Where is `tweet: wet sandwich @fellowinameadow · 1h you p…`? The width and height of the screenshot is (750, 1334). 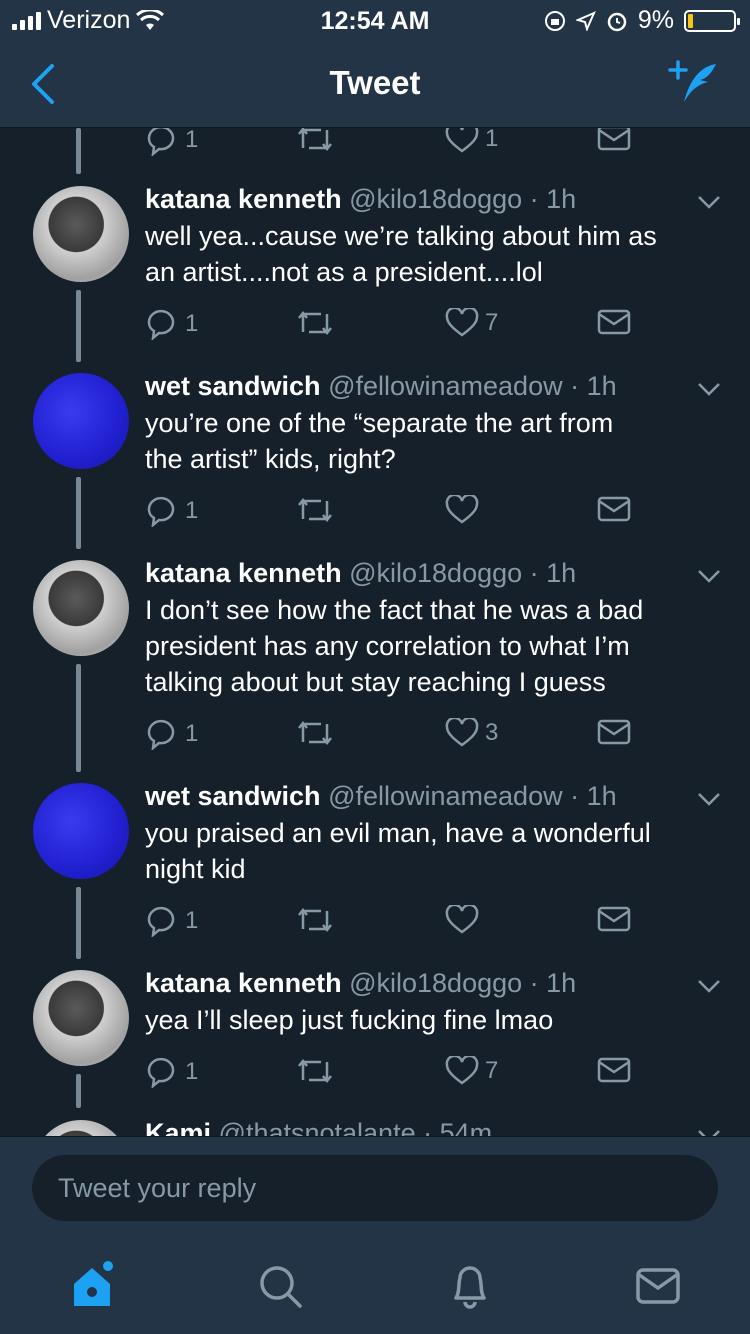
tweet: wet sandwich @fellowinameadow · 1h you p… is located at coordinates (375, 874).